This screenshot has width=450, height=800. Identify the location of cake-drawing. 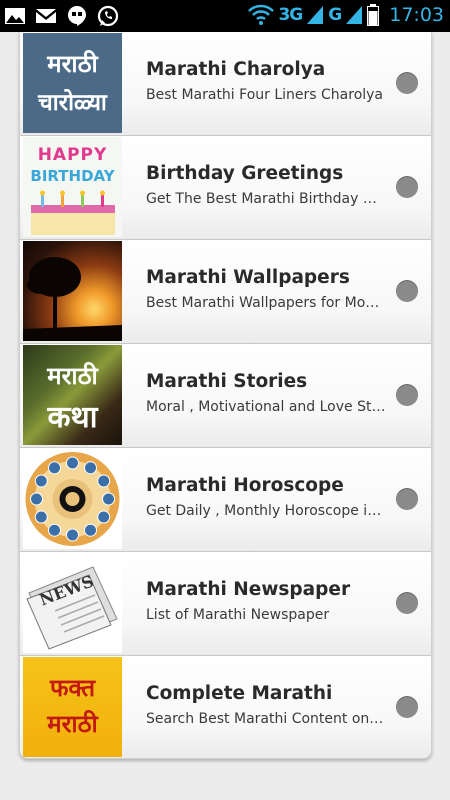
(73, 212).